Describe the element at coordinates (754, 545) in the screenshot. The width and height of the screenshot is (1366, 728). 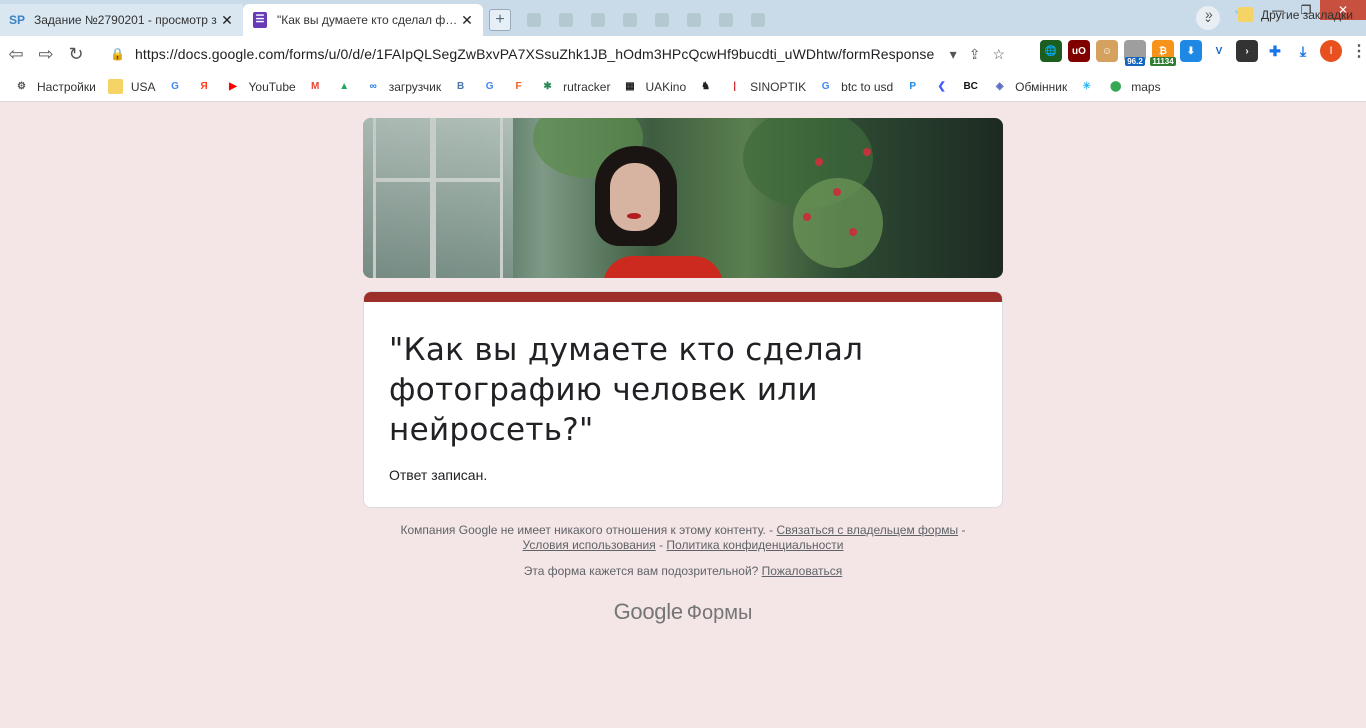
I see `privacy-link: Политика конфиденциальности` at that location.